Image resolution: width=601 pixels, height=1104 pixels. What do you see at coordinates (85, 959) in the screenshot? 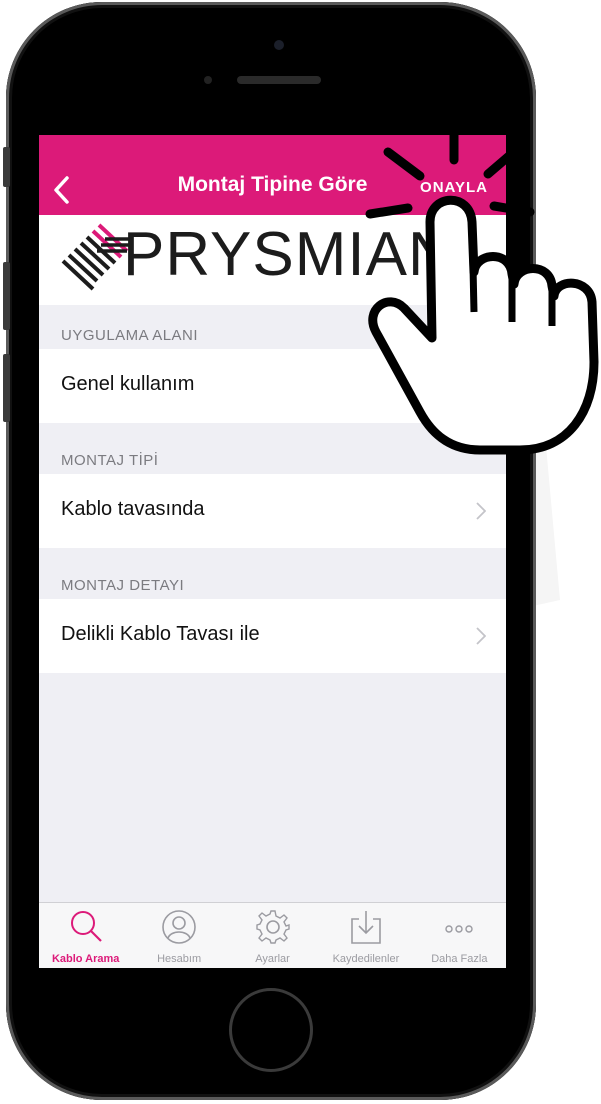
I see `tab-label: Kablo Arama` at bounding box center [85, 959].